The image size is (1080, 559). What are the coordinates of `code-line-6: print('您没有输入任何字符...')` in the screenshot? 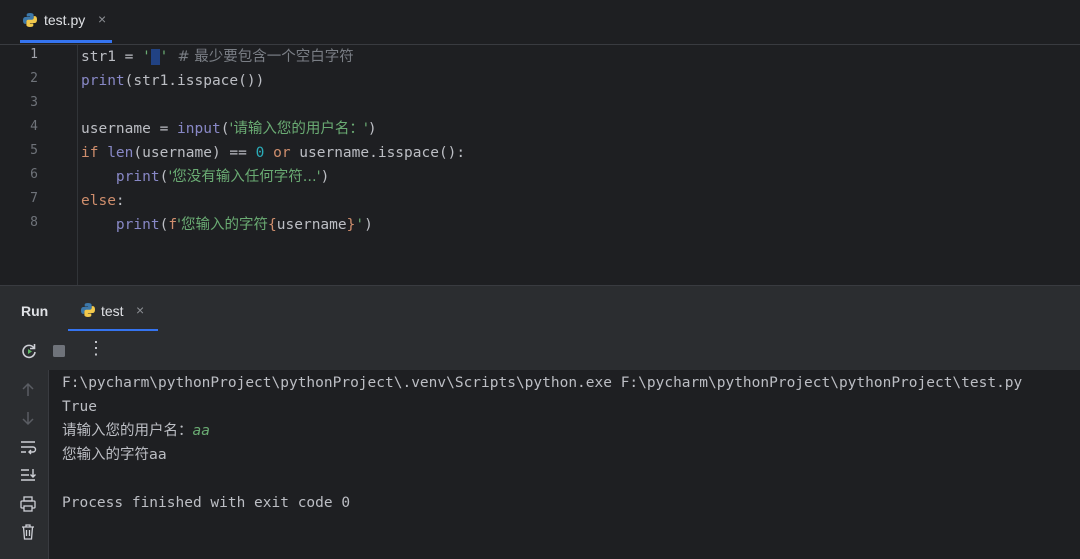 It's located at (205, 177).